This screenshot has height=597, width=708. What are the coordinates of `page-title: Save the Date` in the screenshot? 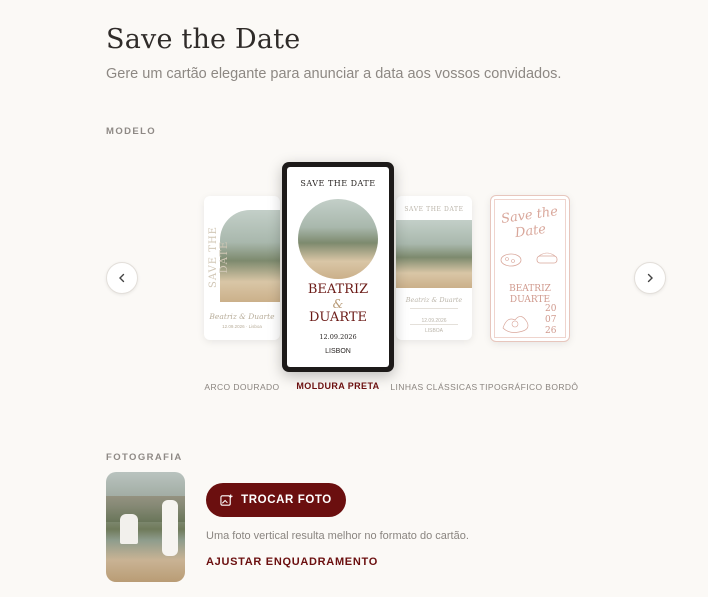 It's located at (203, 39).